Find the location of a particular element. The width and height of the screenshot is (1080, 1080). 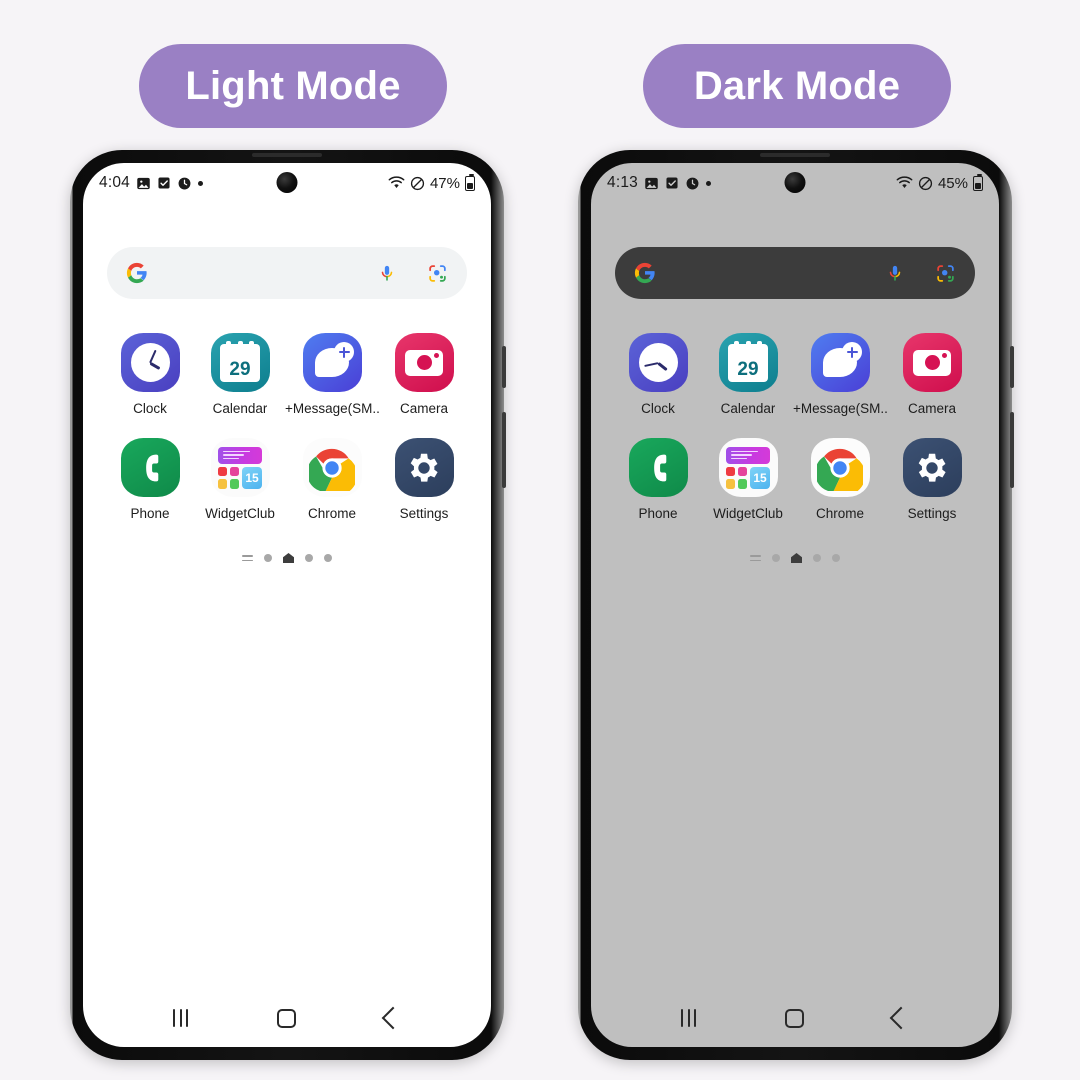

camera-body is located at coordinates (424, 362).